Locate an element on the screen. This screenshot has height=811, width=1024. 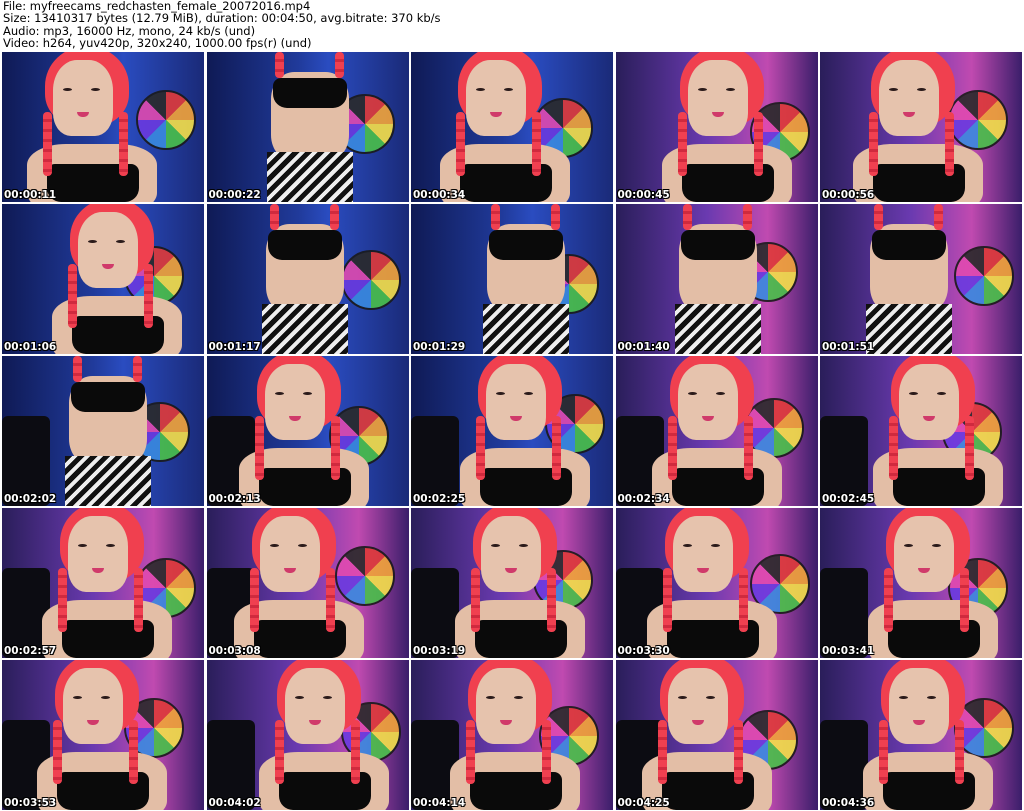
video-thumbnail: 00:04:14 is located at coordinates (512, 735).